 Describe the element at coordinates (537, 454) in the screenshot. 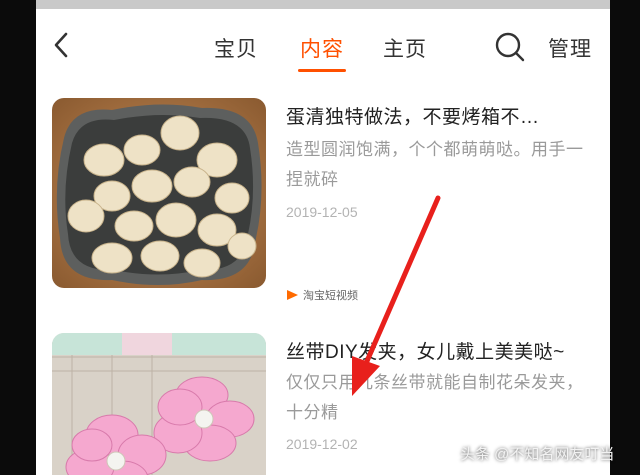

I see `watermark-text: 头条 @不知名网友叮当` at that location.